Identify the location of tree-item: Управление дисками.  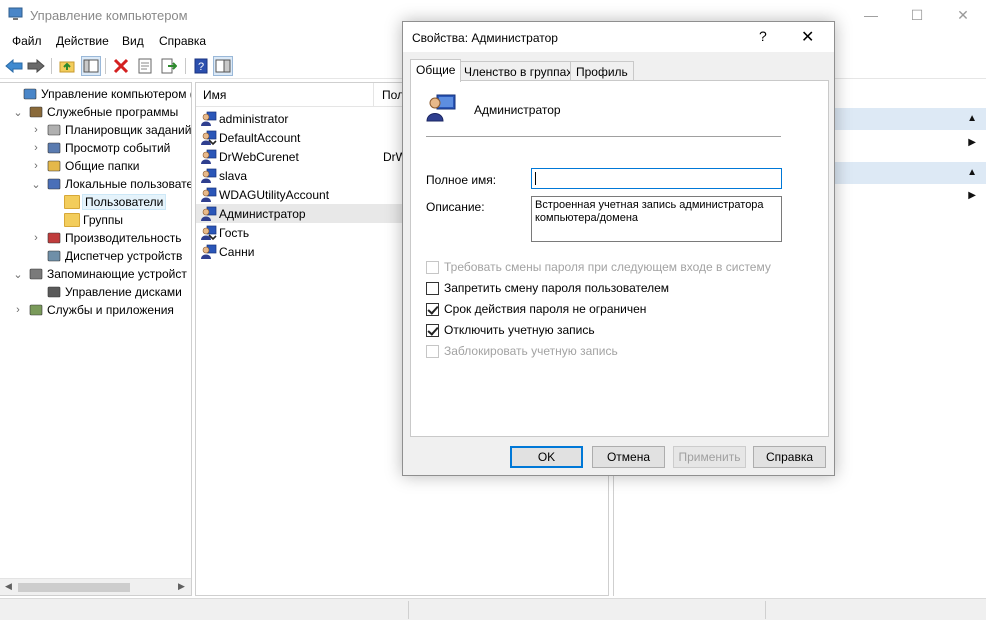
(95, 292).